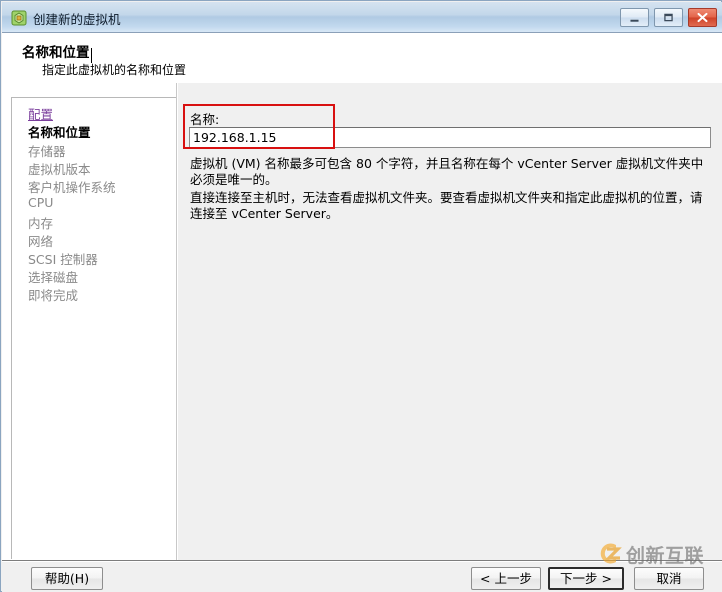 The height and width of the screenshot is (592, 722). Describe the element at coordinates (53, 277) in the screenshot. I see `sidebar-item-select-disk: 选择磁盘` at that location.